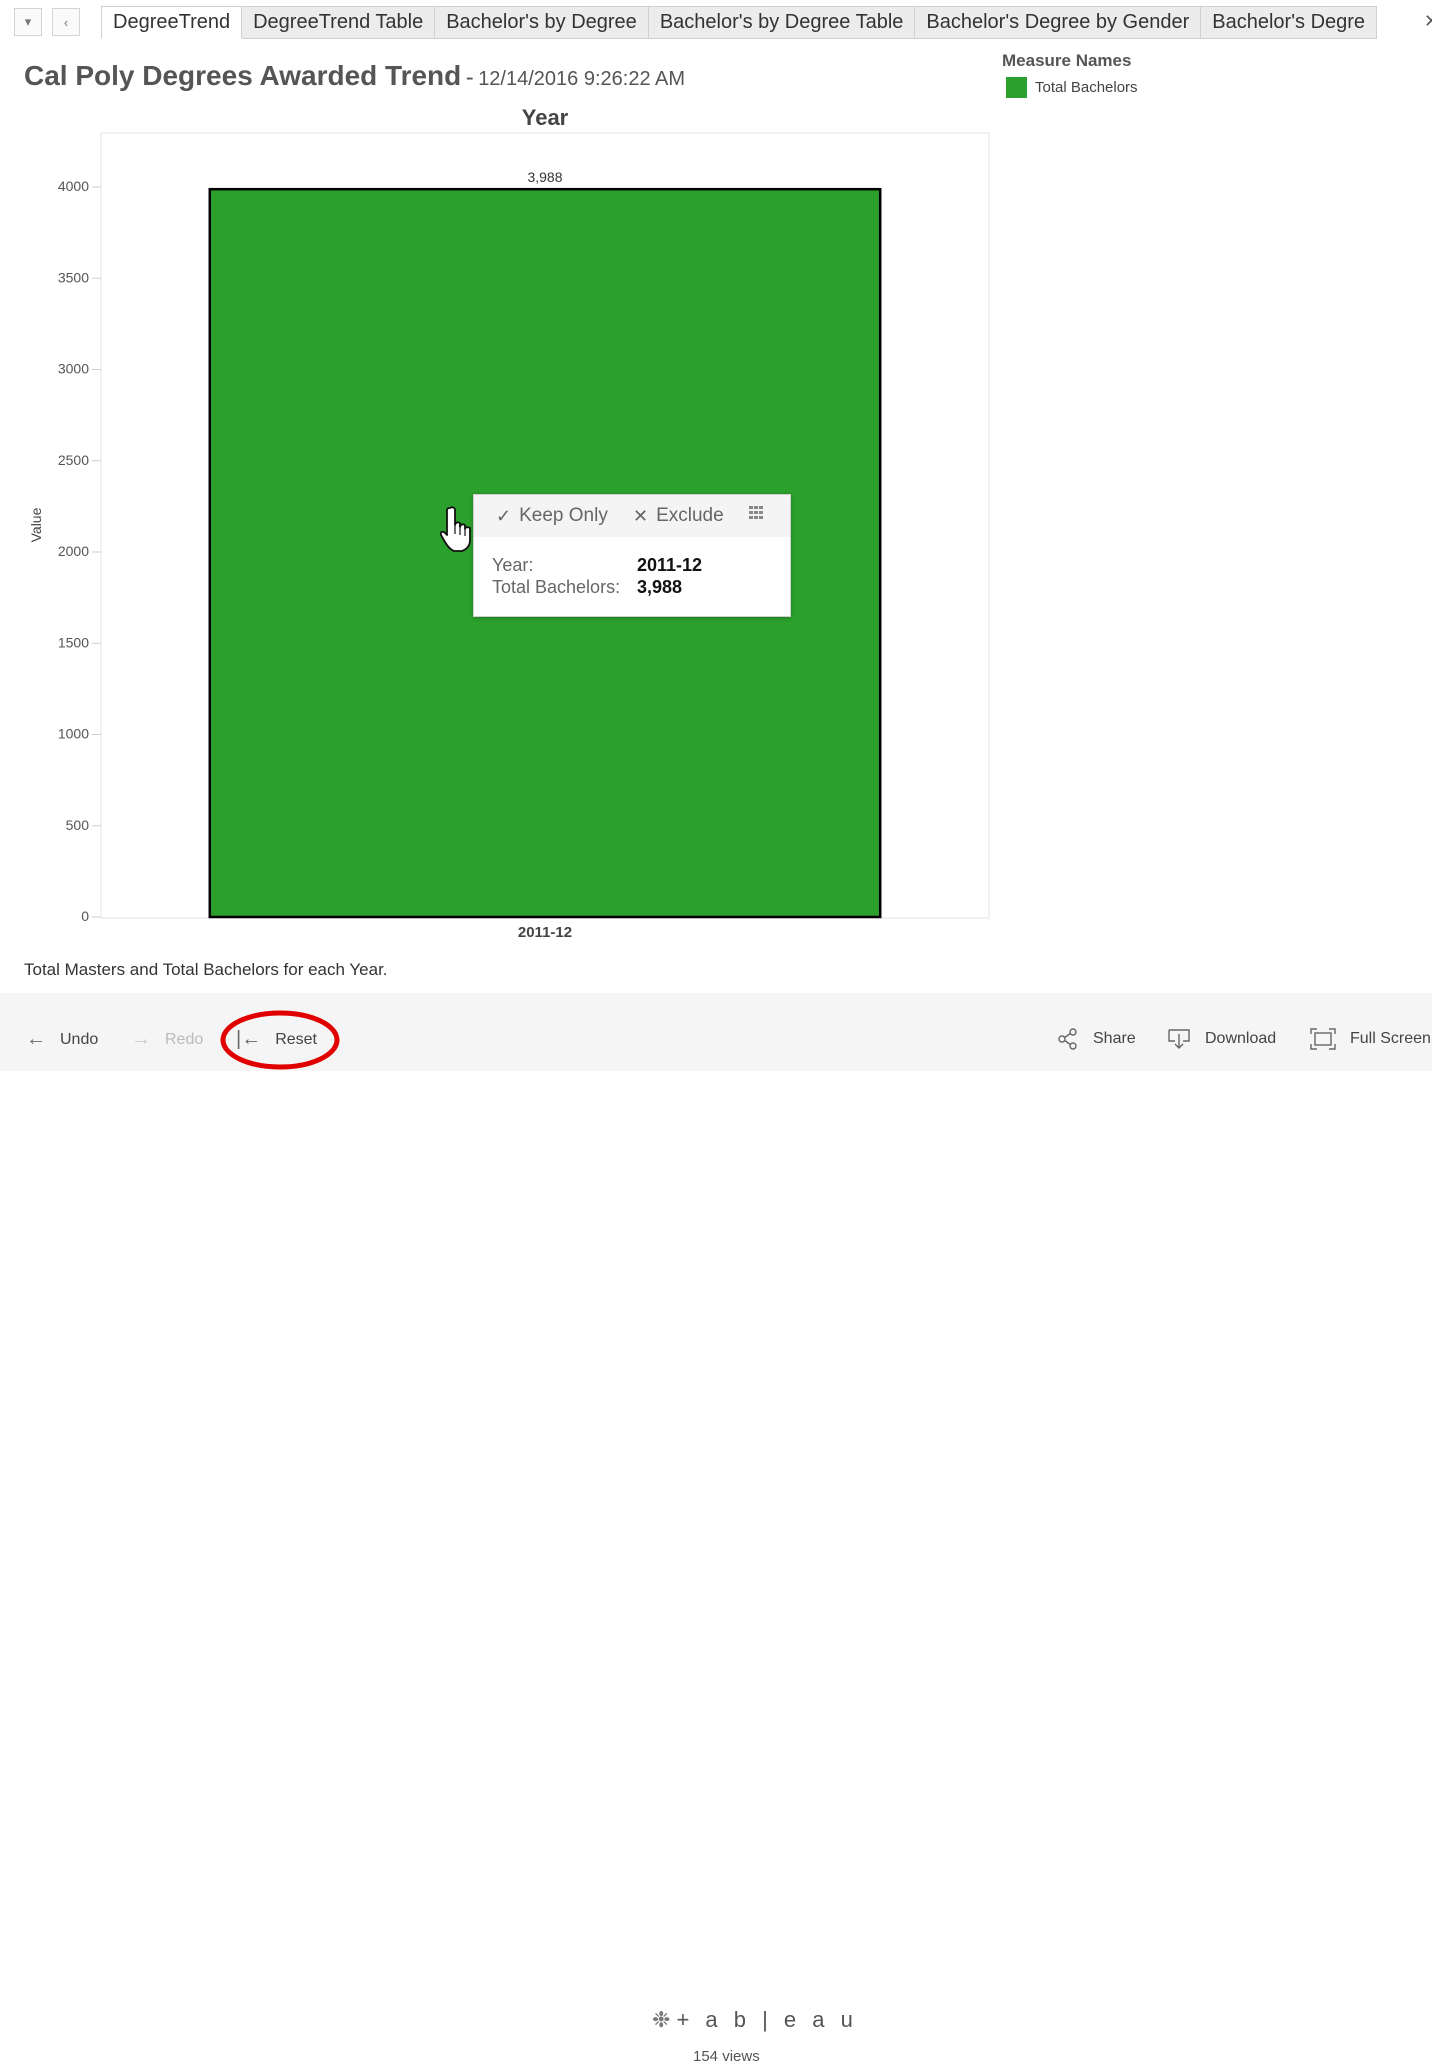 The image size is (1432, 2065). I want to click on download-button: Download, so click(1221, 1039).